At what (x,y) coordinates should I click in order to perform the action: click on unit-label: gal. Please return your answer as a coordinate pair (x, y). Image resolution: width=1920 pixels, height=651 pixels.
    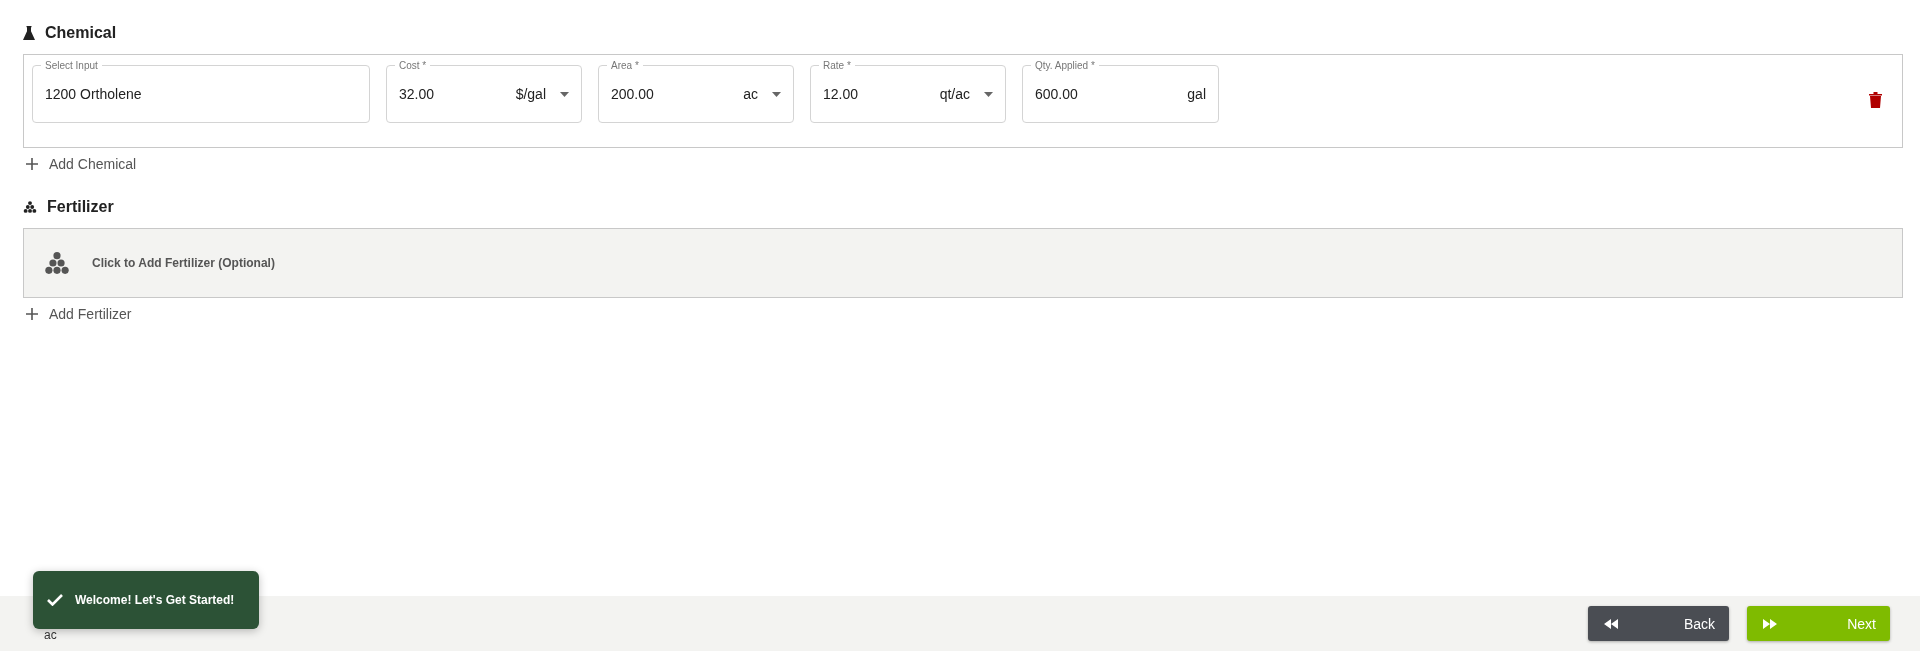
    Looking at the image, I should click on (1196, 94).